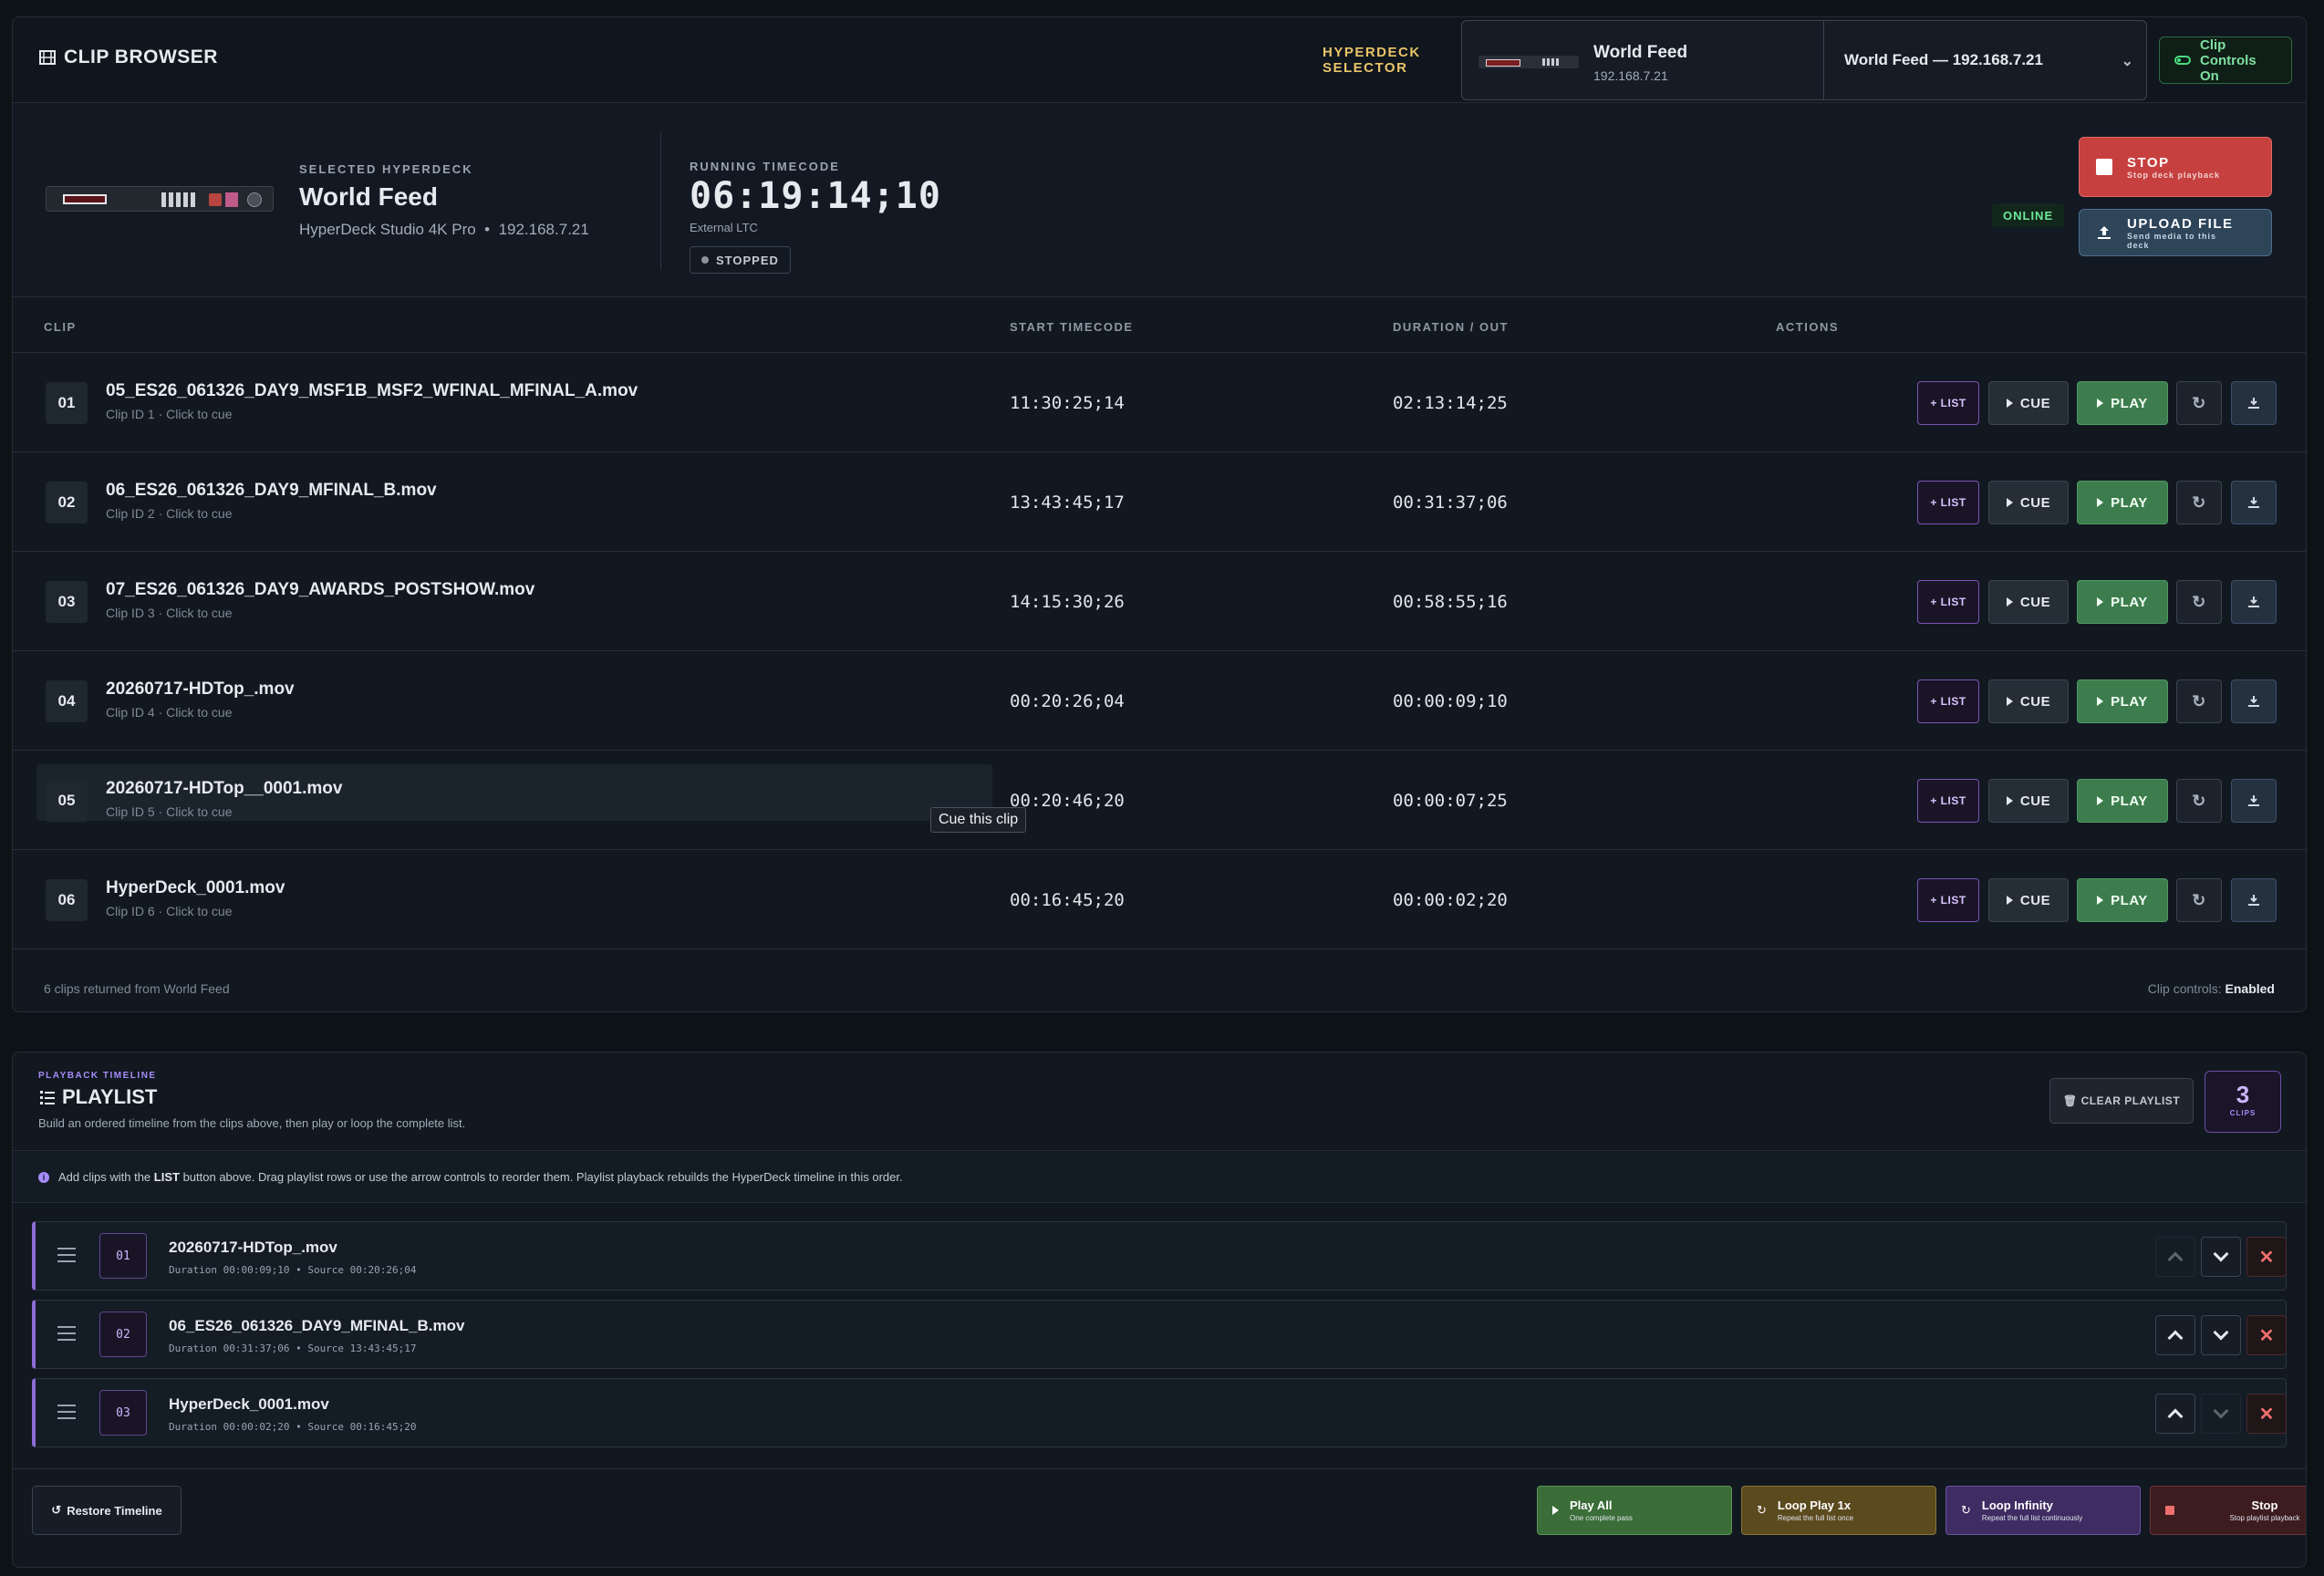 The width and height of the screenshot is (2324, 1576). I want to click on online-badge: ONLINE, so click(2029, 215).